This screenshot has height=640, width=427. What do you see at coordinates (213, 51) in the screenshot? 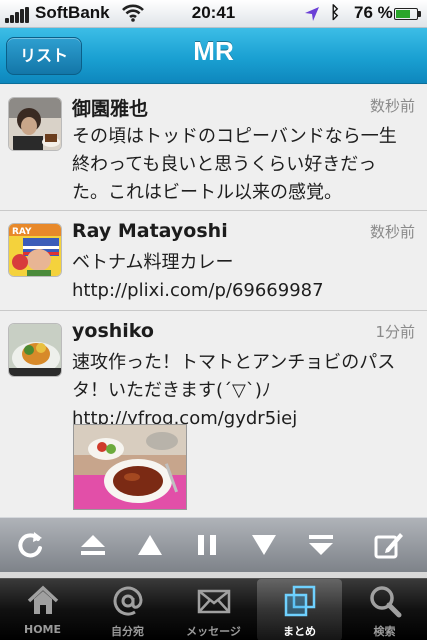
I see `page-title: MR` at bounding box center [213, 51].